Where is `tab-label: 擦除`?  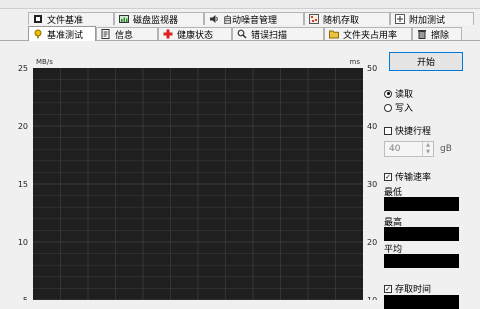 tab-label: 擦除 is located at coordinates (440, 35).